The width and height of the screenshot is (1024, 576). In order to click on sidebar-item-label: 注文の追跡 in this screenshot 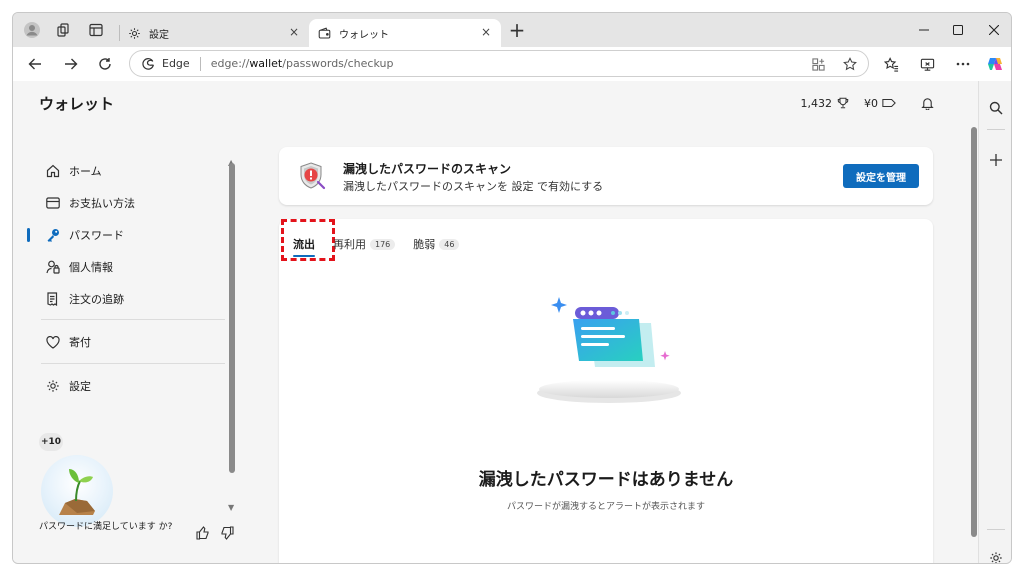, I will do `click(96, 299)`.